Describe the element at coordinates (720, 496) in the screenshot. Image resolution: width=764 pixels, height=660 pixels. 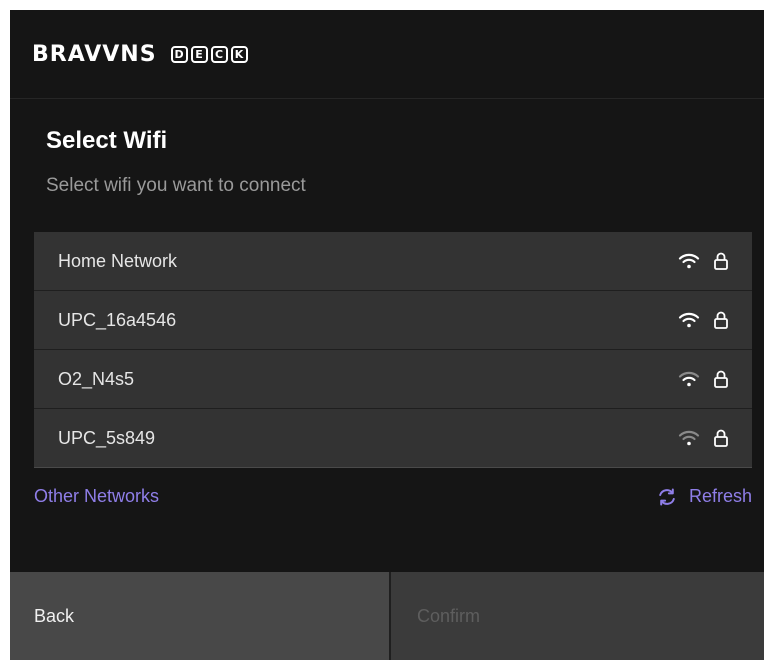
I see `refresh-label: Refresh` at that location.